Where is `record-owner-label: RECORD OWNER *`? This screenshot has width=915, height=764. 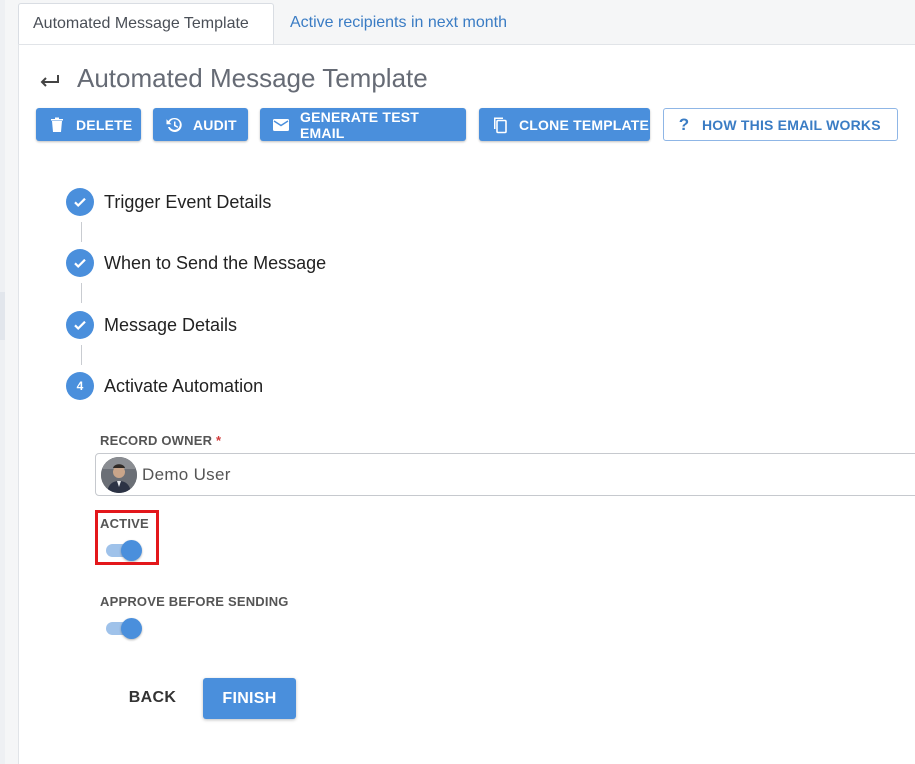 record-owner-label: RECORD OWNER * is located at coordinates (160, 440).